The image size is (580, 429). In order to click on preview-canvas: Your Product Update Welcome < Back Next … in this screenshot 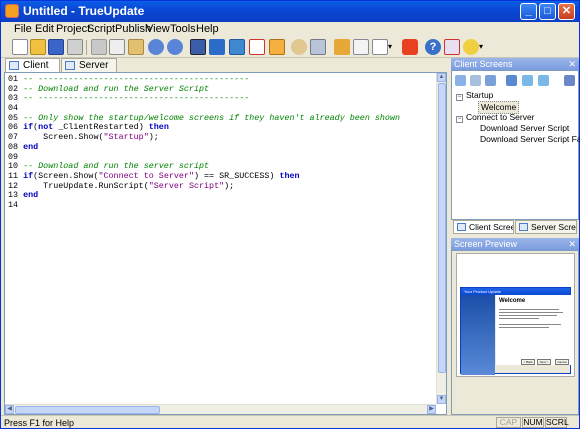, I will do `click(515, 315)`.